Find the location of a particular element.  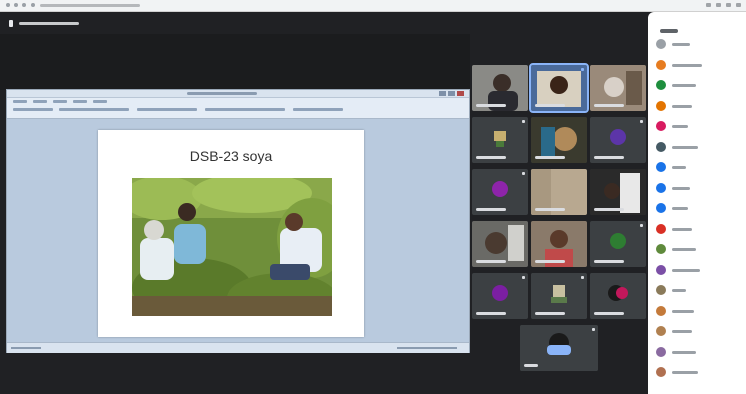

people-panel is located at coordinates (697, 203).